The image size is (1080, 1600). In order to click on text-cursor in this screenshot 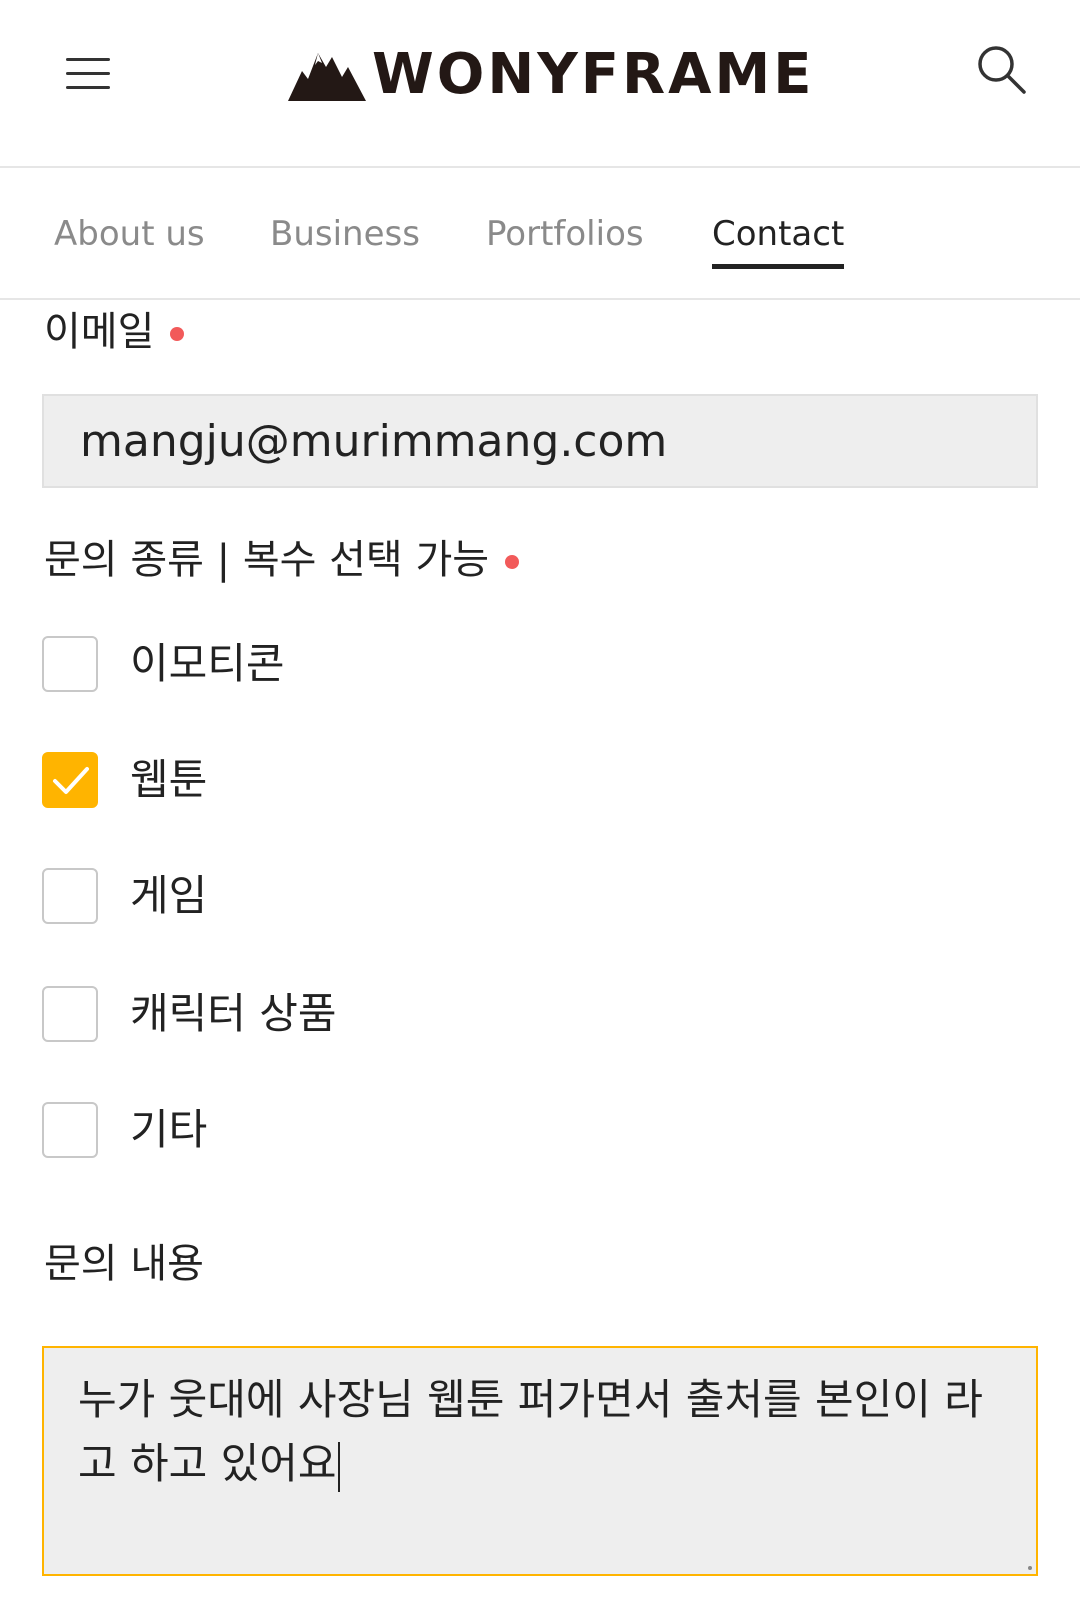, I will do `click(338, 1466)`.